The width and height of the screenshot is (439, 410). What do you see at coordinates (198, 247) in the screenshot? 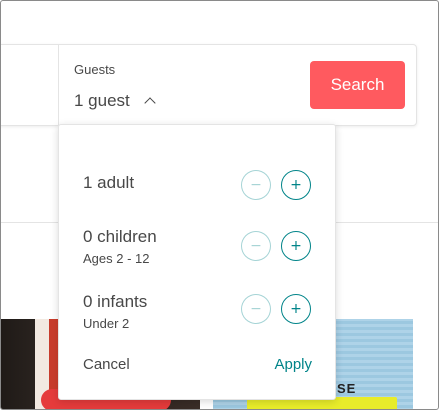
I see `guest-row-children: 0 children Ages 2 - 12 − +` at bounding box center [198, 247].